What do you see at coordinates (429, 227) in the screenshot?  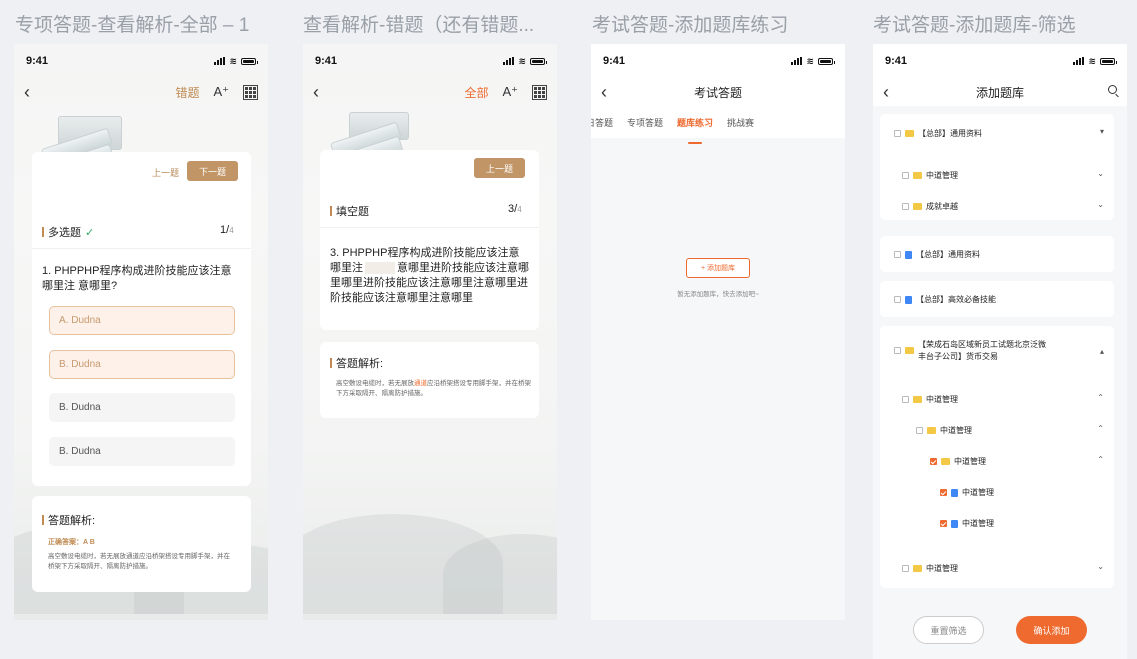 I see `divider` at bounding box center [429, 227].